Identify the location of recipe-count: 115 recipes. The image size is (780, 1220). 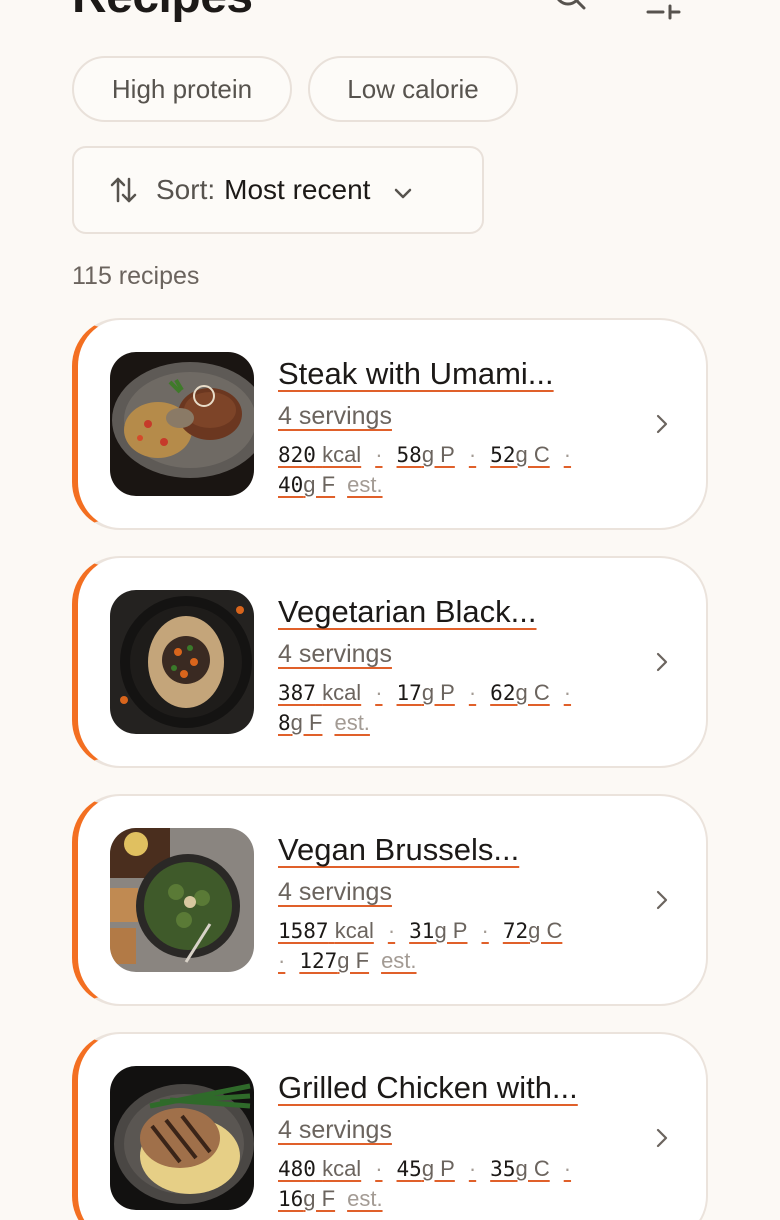
(136, 276).